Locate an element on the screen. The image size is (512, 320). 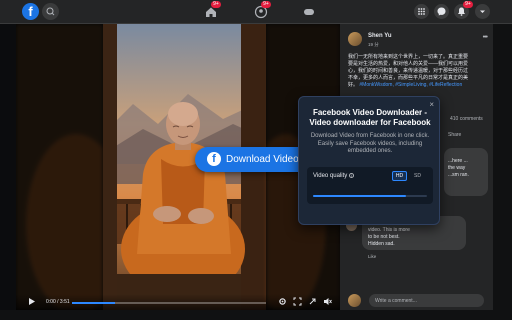
gaming-nav-button is located at coordinates (309, 12).